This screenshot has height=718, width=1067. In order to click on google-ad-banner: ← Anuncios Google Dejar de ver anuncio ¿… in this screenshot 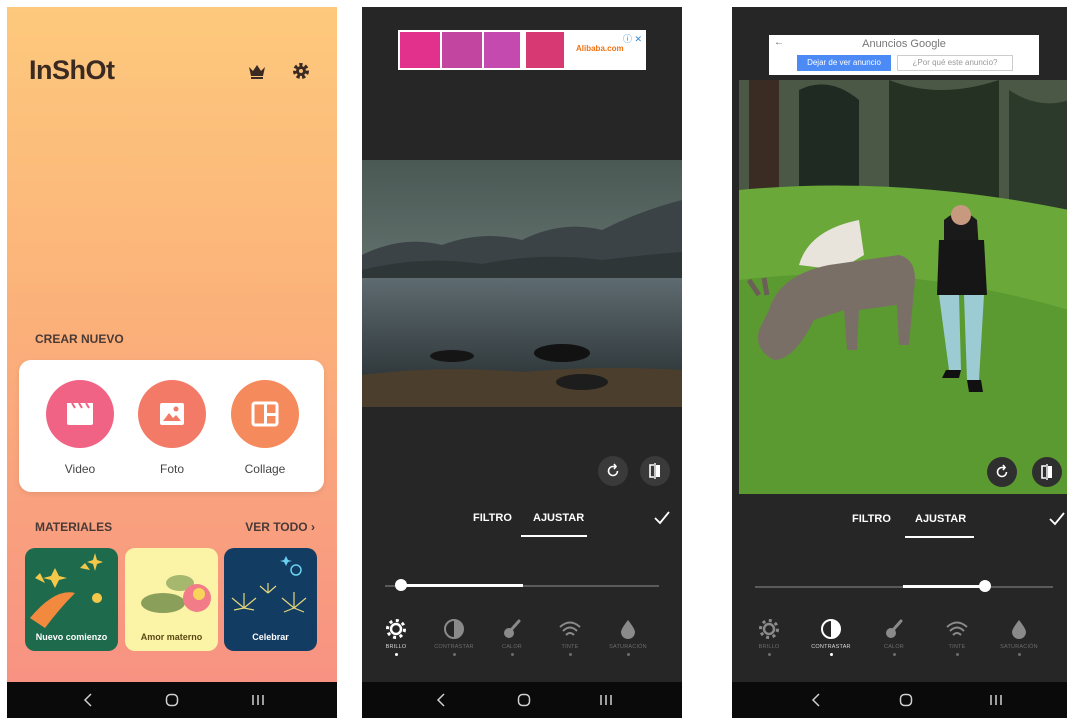, I will do `click(904, 55)`.